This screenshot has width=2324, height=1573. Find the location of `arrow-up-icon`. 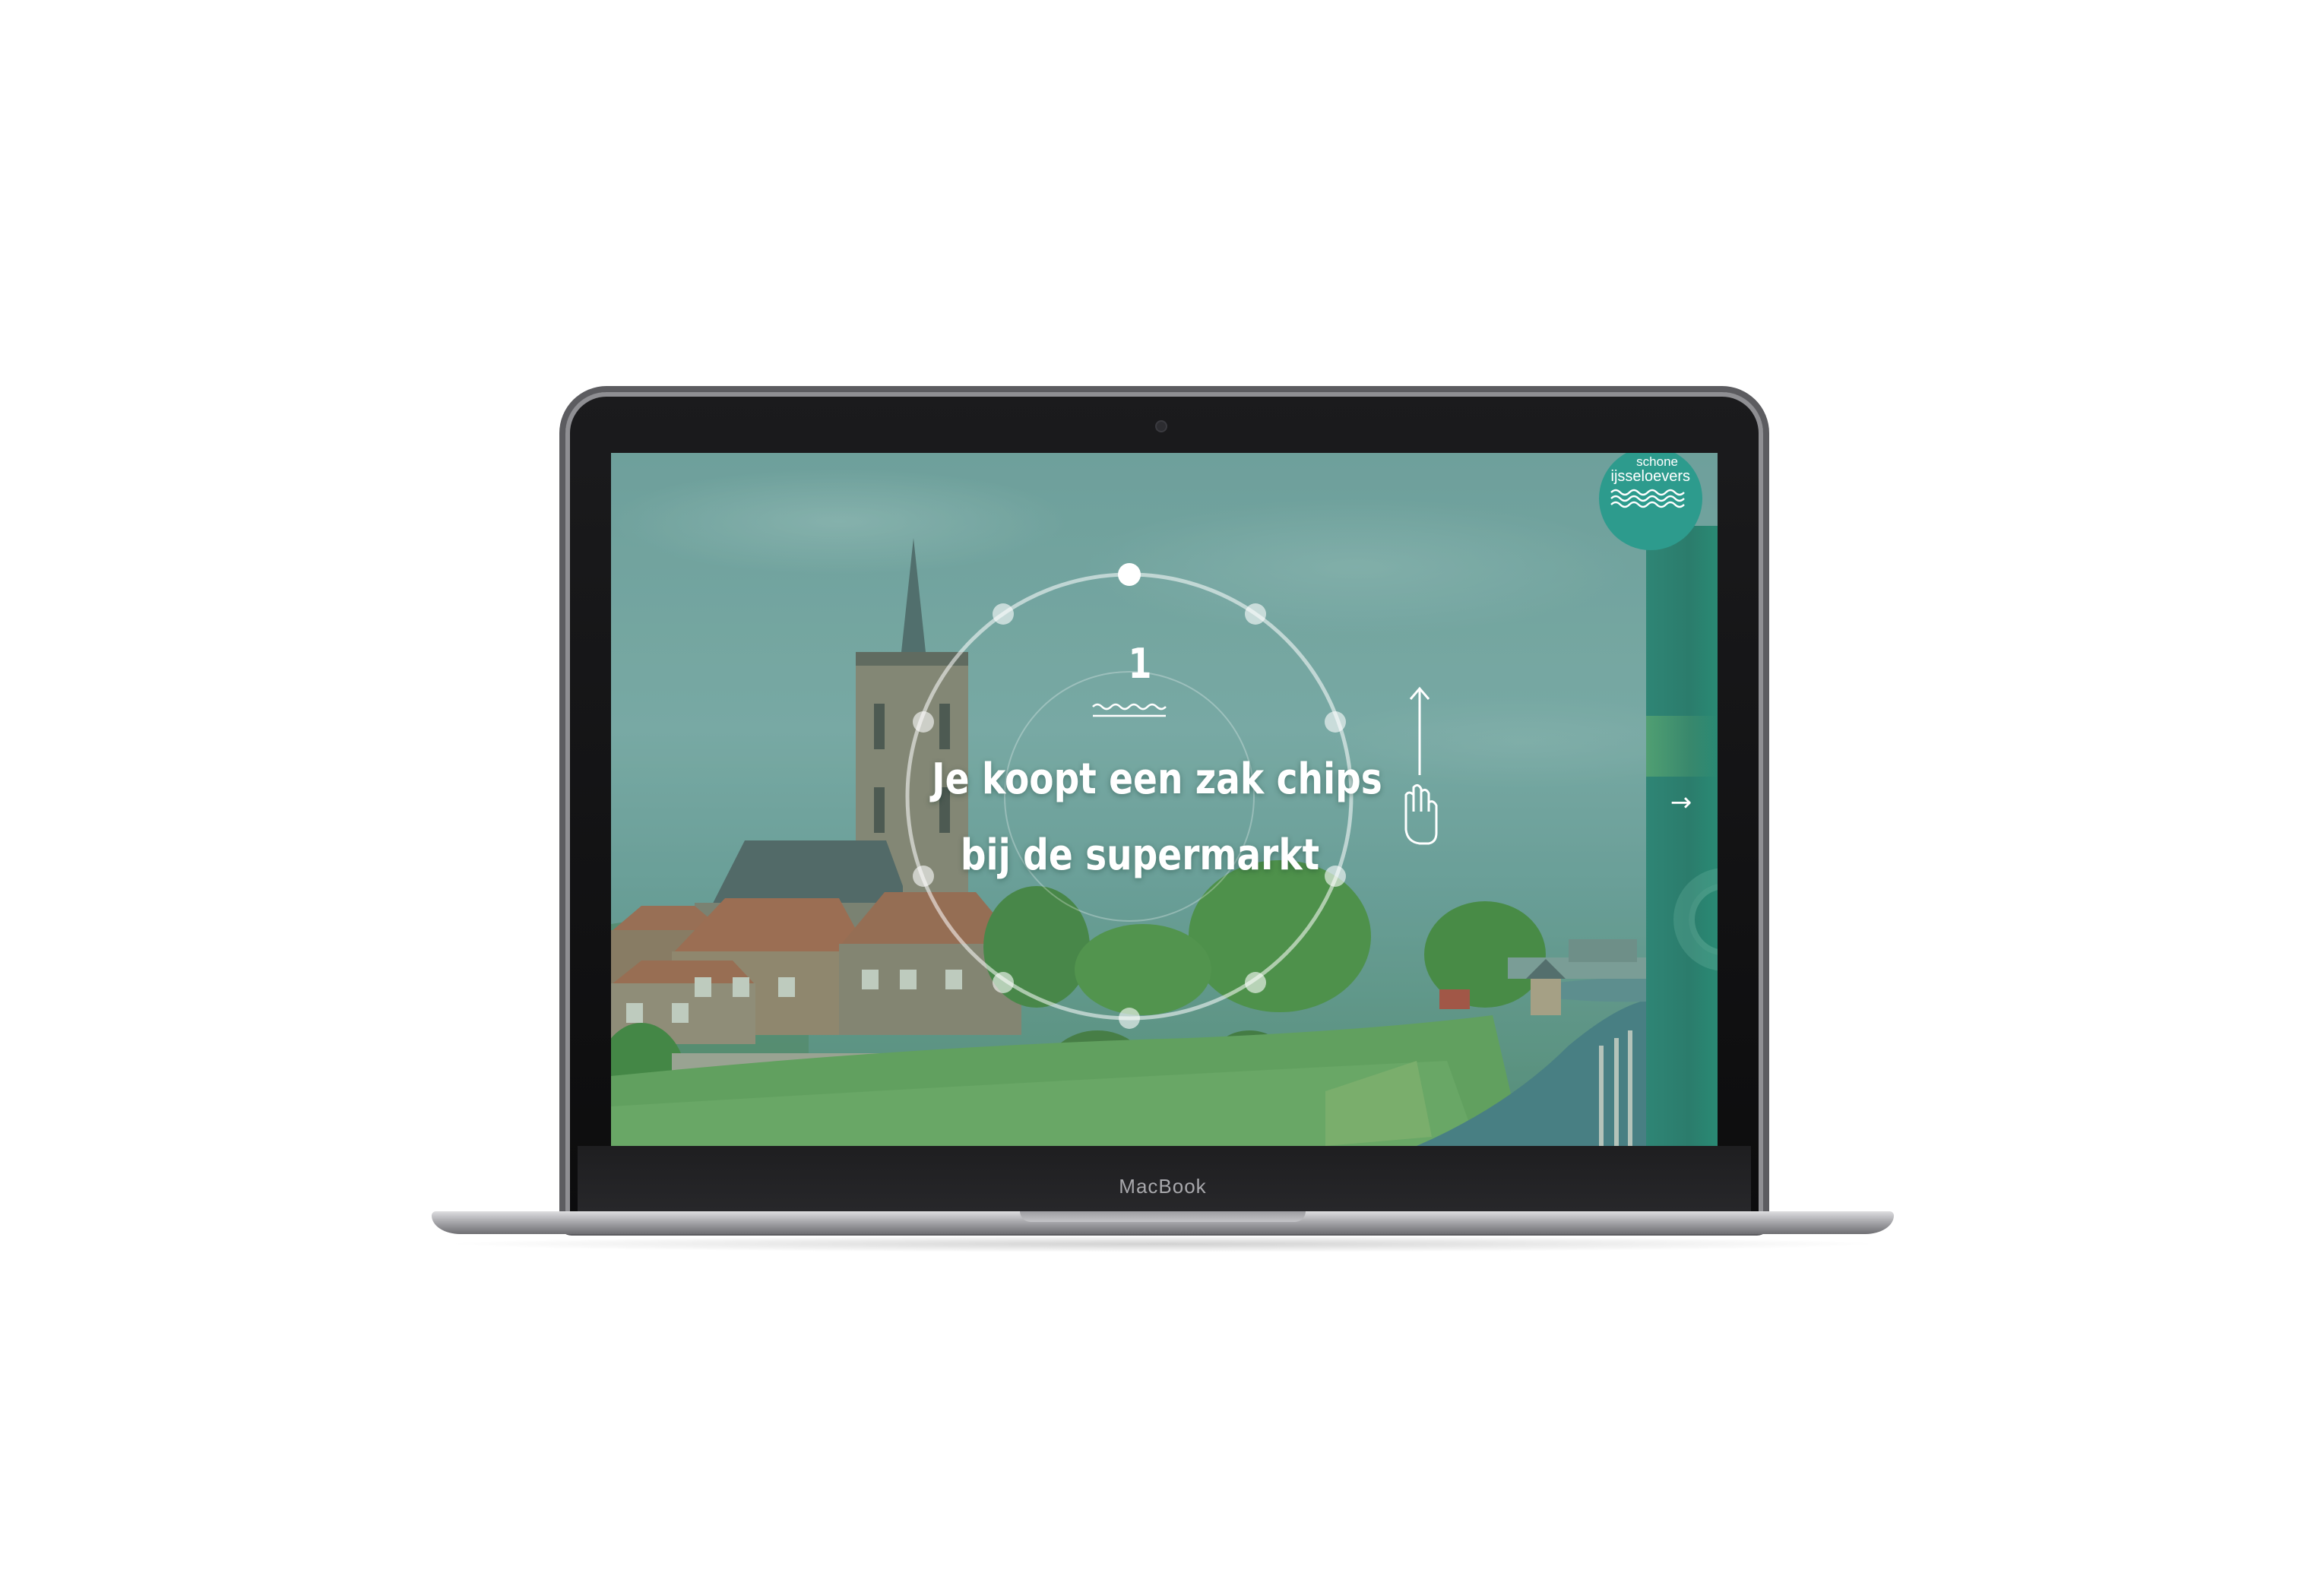

arrow-up-icon is located at coordinates (1419, 730).